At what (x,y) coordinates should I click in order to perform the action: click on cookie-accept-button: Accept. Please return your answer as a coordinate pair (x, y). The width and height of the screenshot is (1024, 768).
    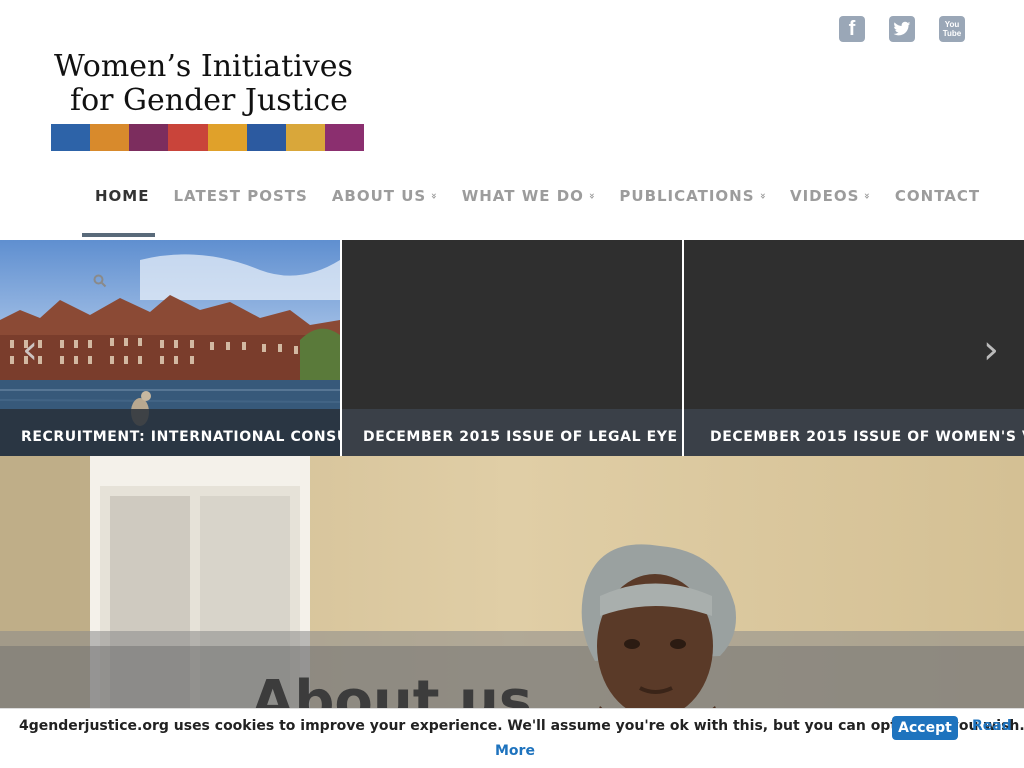
    Looking at the image, I should click on (925, 728).